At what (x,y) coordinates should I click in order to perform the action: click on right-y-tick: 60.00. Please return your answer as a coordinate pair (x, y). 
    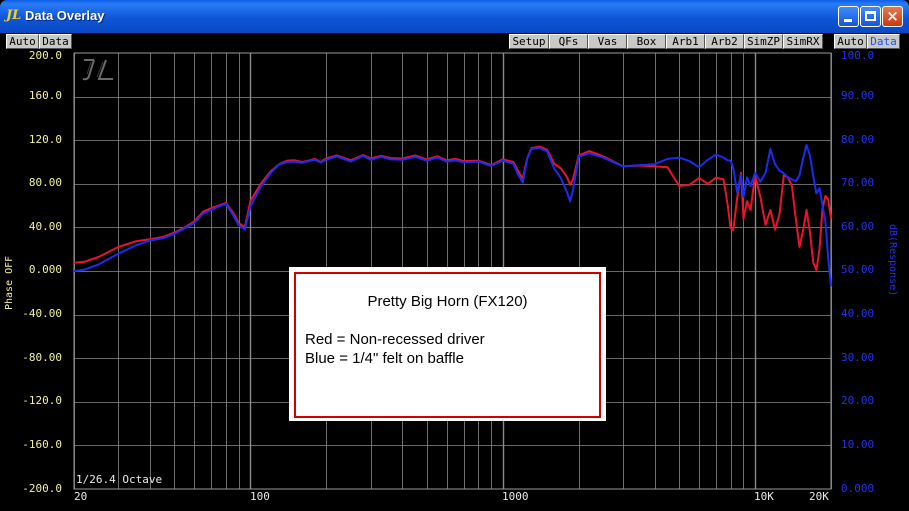
    Looking at the image, I should click on (858, 226).